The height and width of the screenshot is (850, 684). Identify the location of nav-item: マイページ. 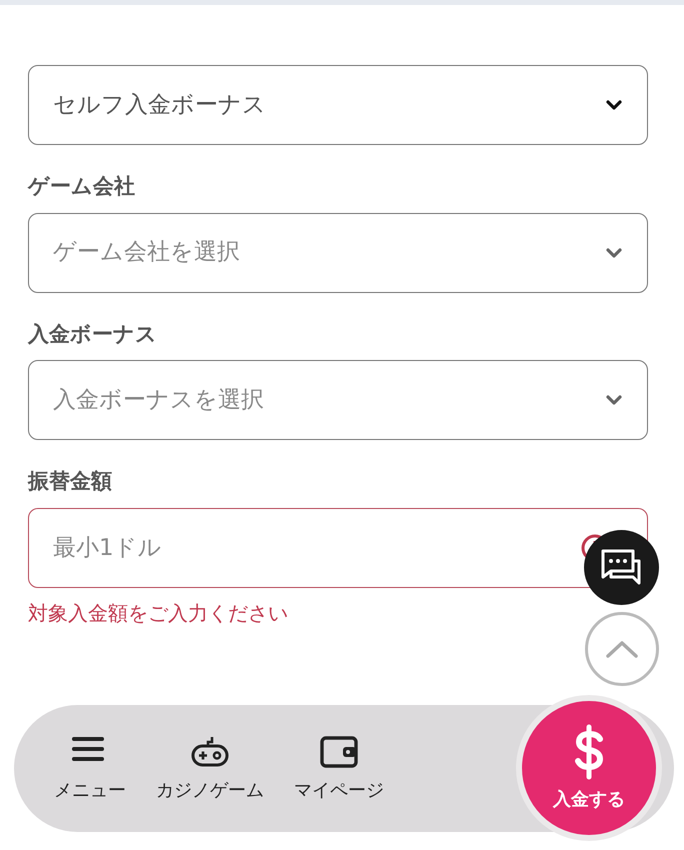
(339, 768).